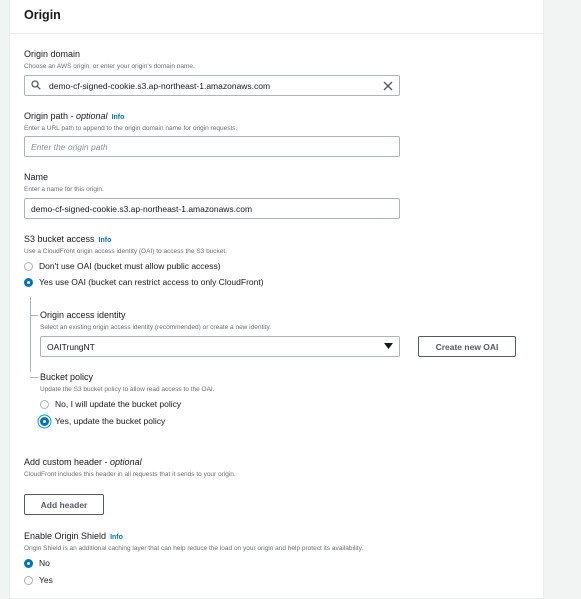  I want to click on radio-label: Yes, so click(46, 580).